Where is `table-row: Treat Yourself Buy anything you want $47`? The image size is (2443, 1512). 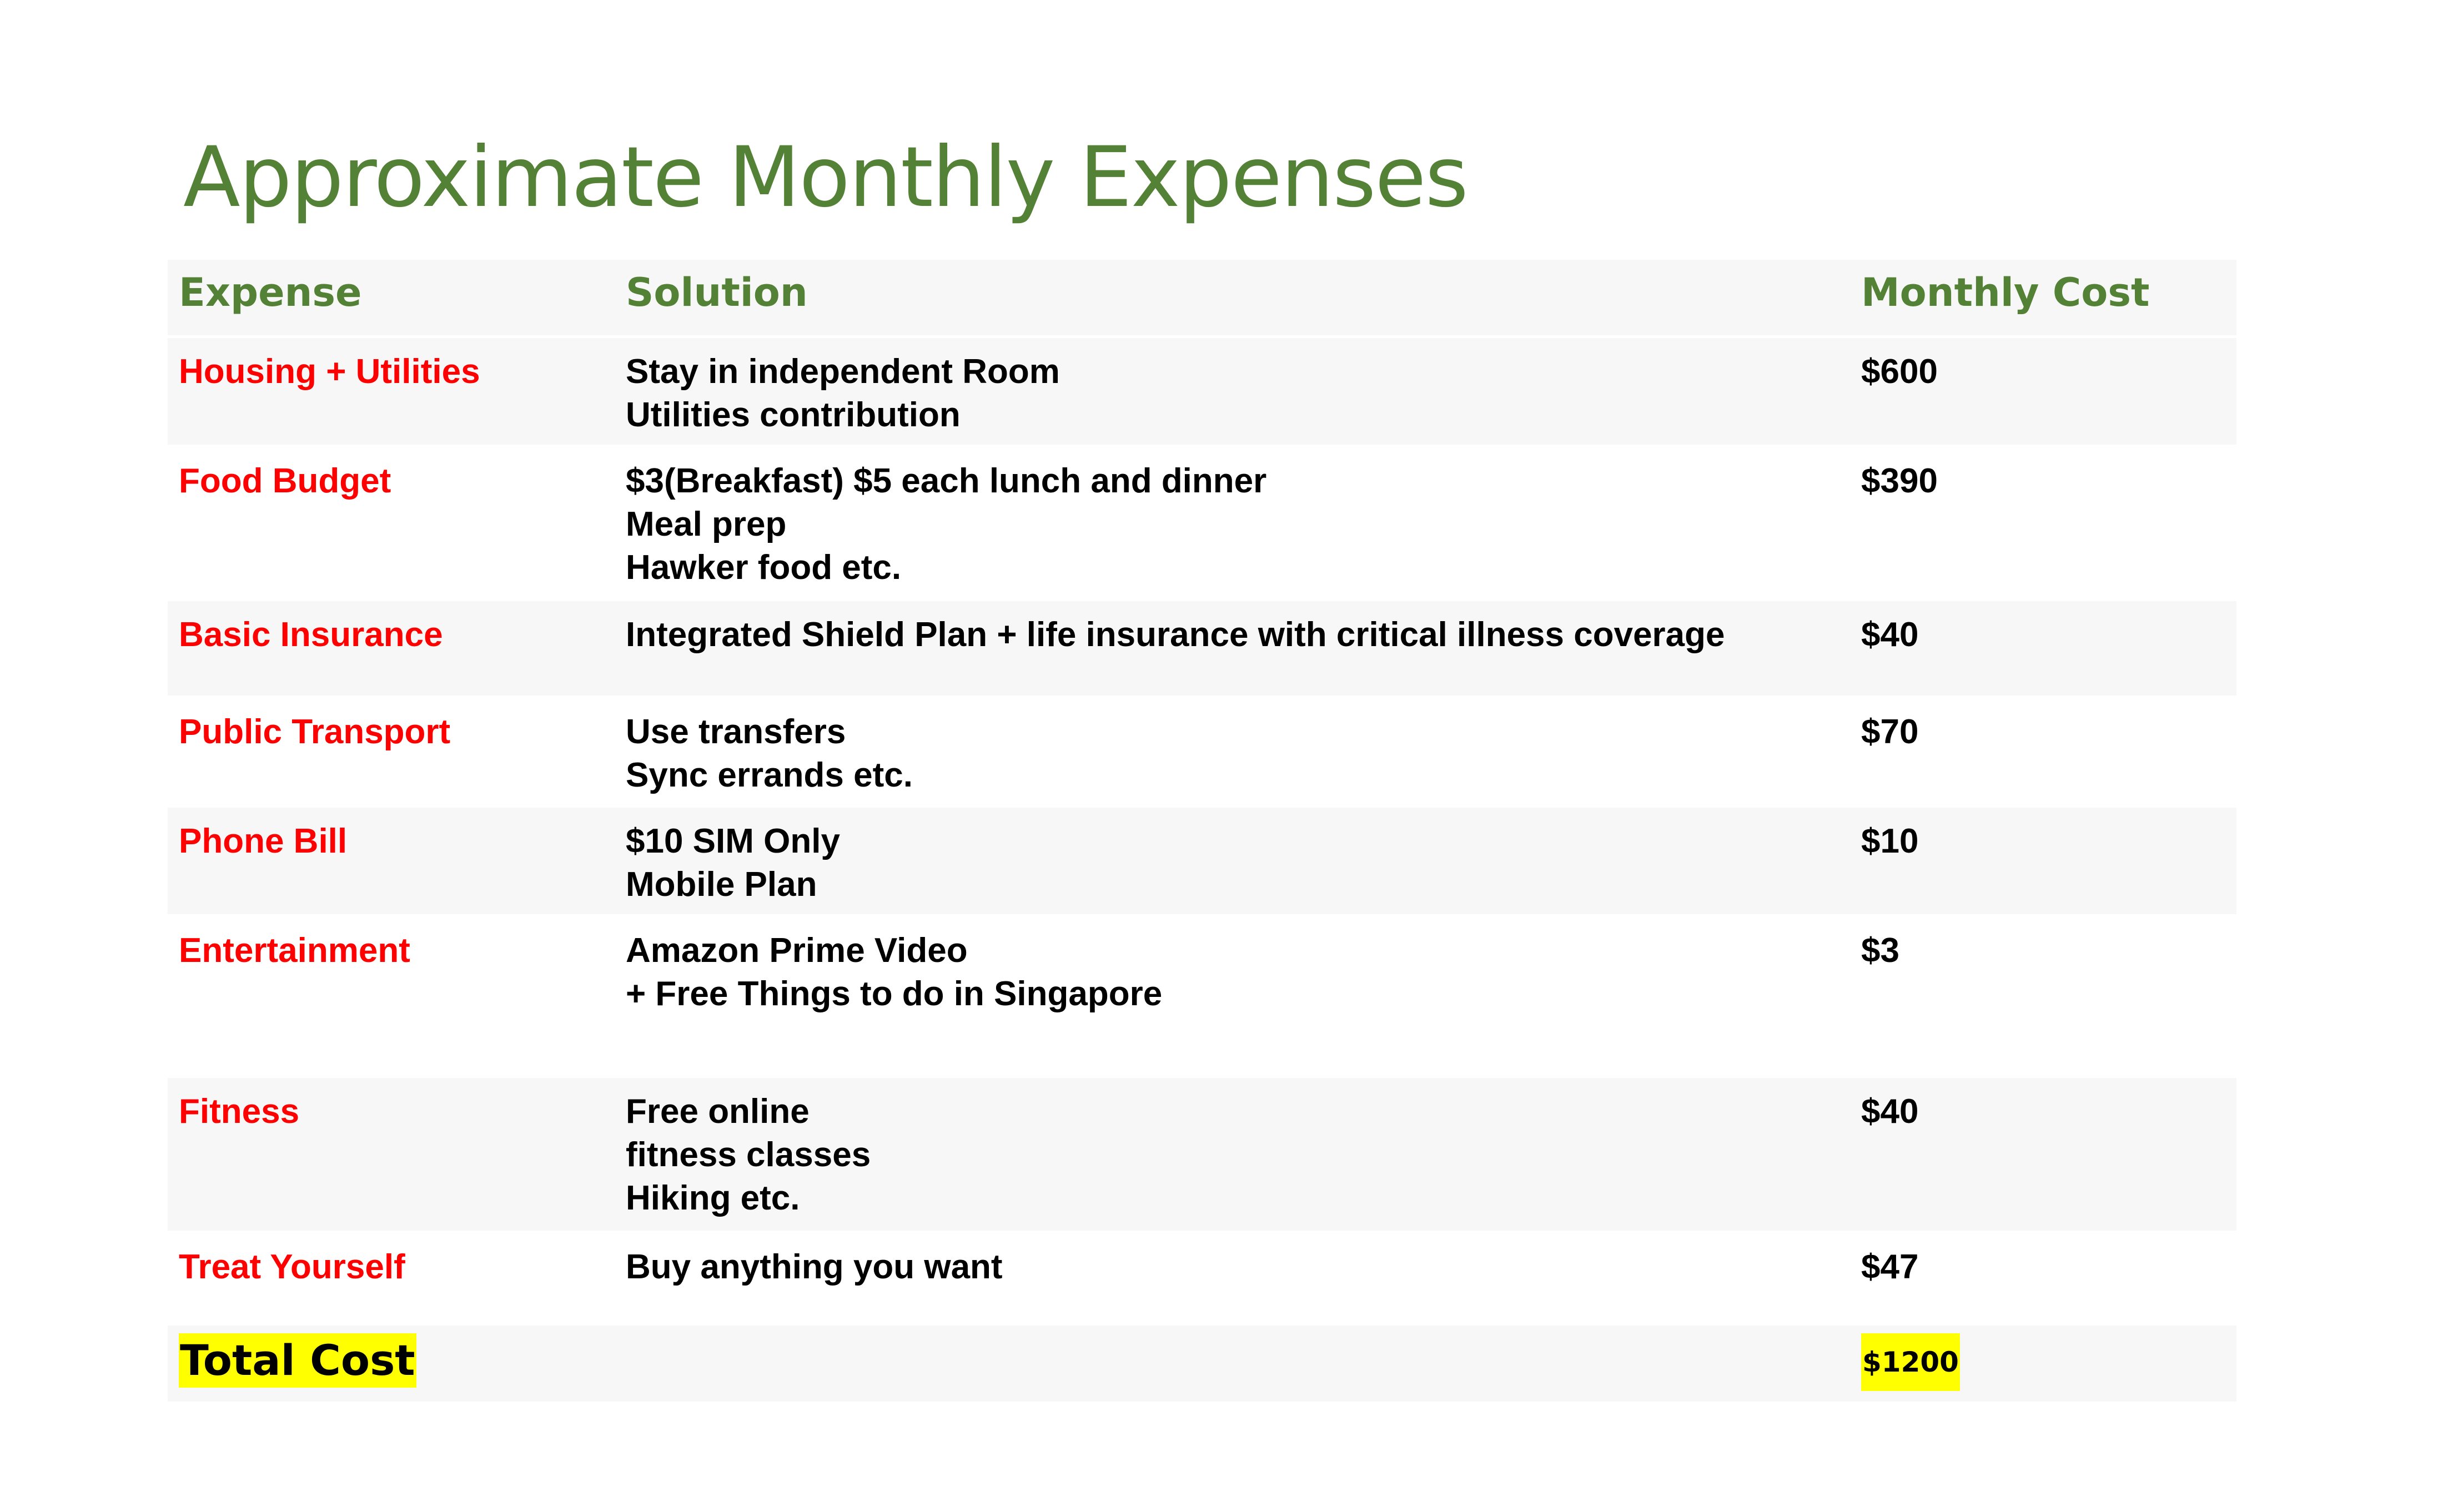
table-row: Treat Yourself Buy anything you want $47 is located at coordinates (1202, 1277).